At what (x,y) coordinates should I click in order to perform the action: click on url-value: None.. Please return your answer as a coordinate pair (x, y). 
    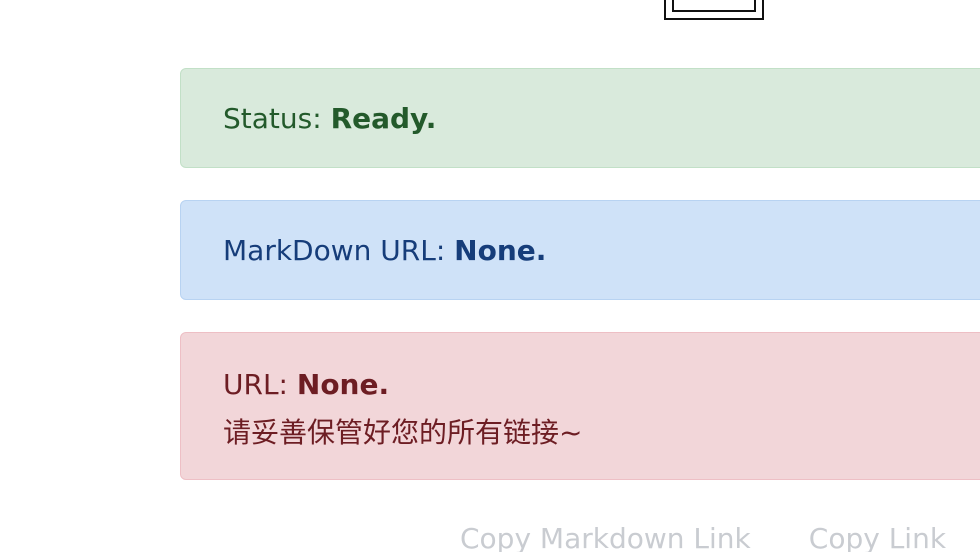
    Looking at the image, I should click on (343, 384).